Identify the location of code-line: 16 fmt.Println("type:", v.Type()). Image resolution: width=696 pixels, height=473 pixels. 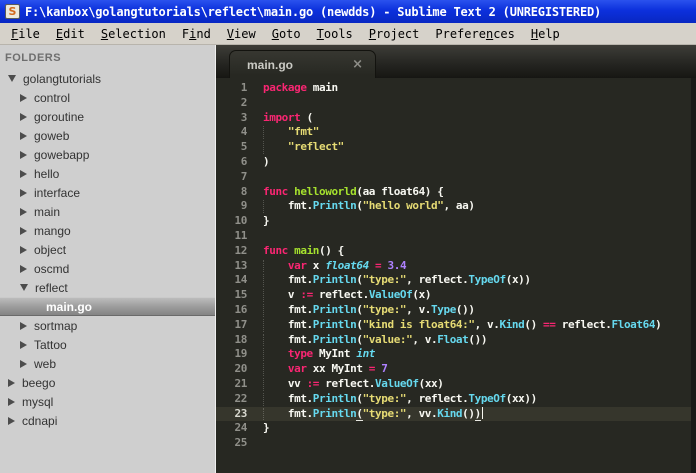
(456, 310).